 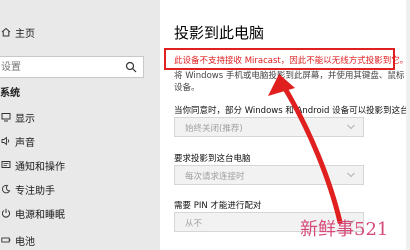 What do you see at coordinates (25, 34) in the screenshot?
I see `sidebar-home-label: 主页` at bounding box center [25, 34].